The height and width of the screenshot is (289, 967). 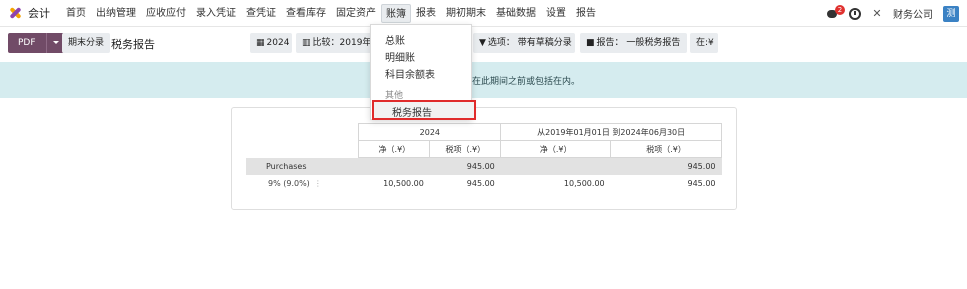 I want to click on column-group-header-row: 2024 从2019年01月01日 到2024年06月30日, so click(x=484, y=132).